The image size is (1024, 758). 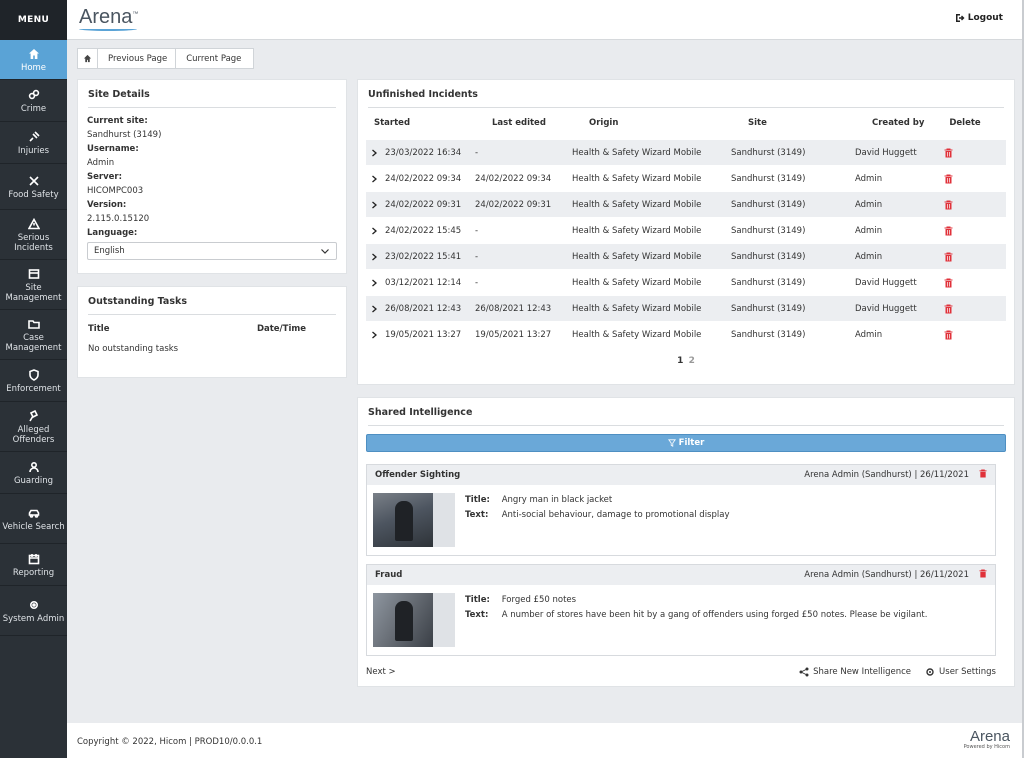 I want to click on filter-button: Filter, so click(x=686, y=443).